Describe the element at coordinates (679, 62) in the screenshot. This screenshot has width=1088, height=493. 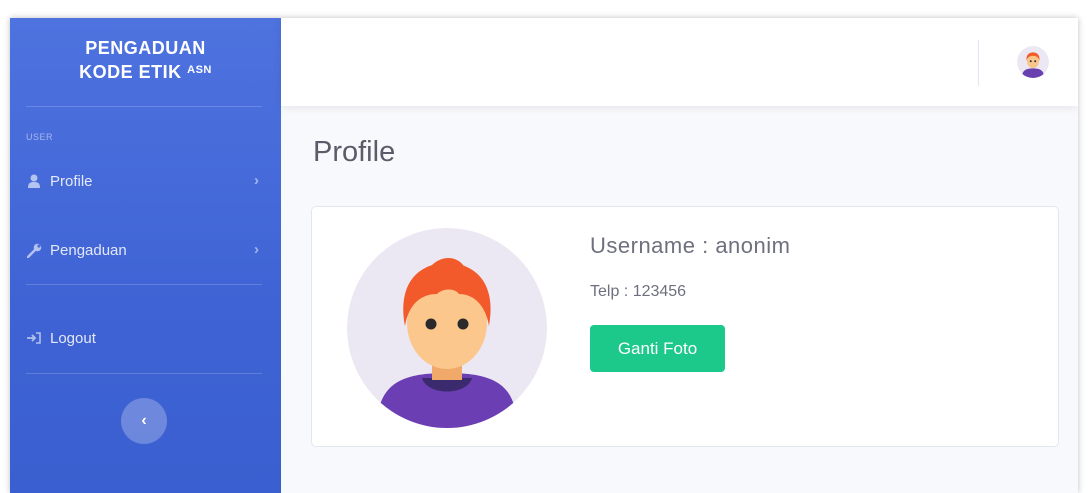
I see `topbar` at that location.